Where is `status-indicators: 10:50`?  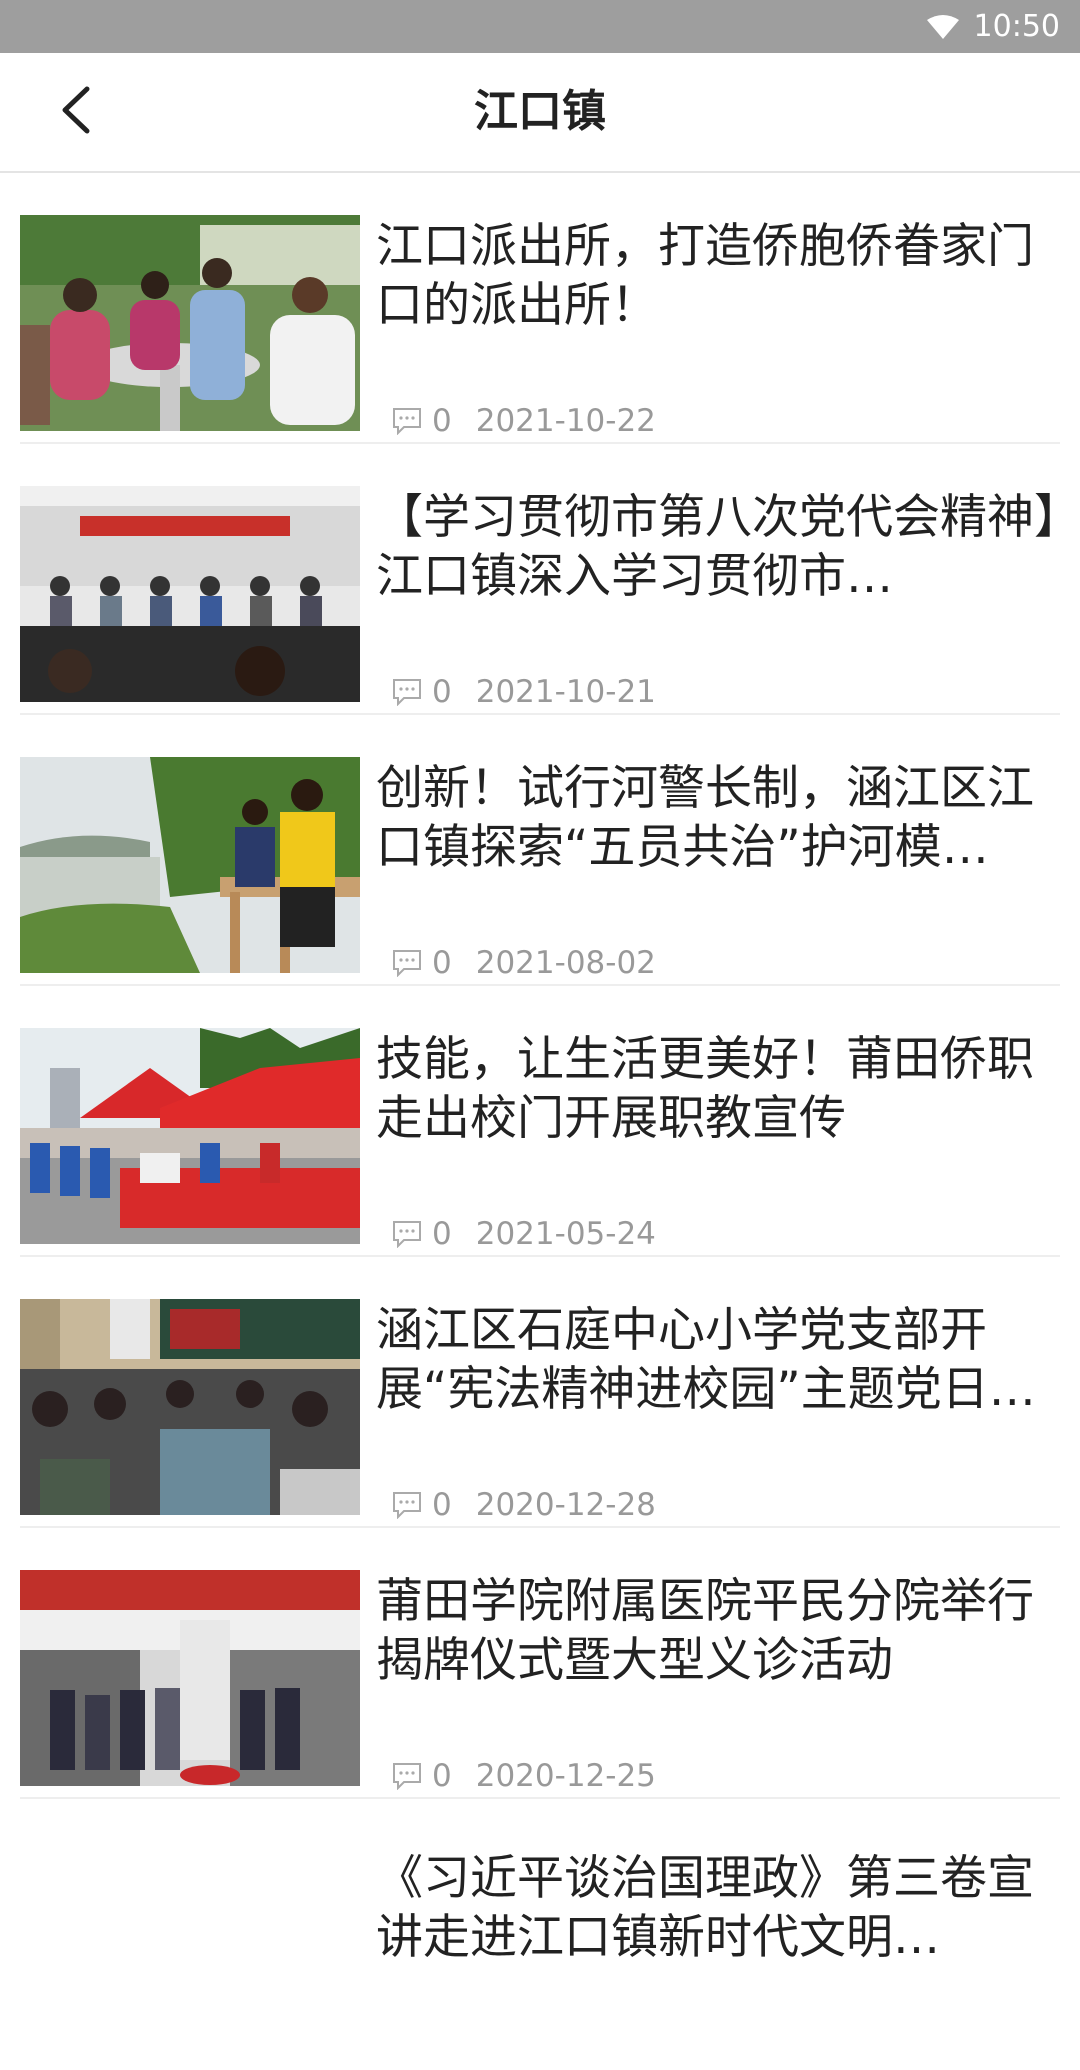 status-indicators: 10:50 is located at coordinates (993, 26).